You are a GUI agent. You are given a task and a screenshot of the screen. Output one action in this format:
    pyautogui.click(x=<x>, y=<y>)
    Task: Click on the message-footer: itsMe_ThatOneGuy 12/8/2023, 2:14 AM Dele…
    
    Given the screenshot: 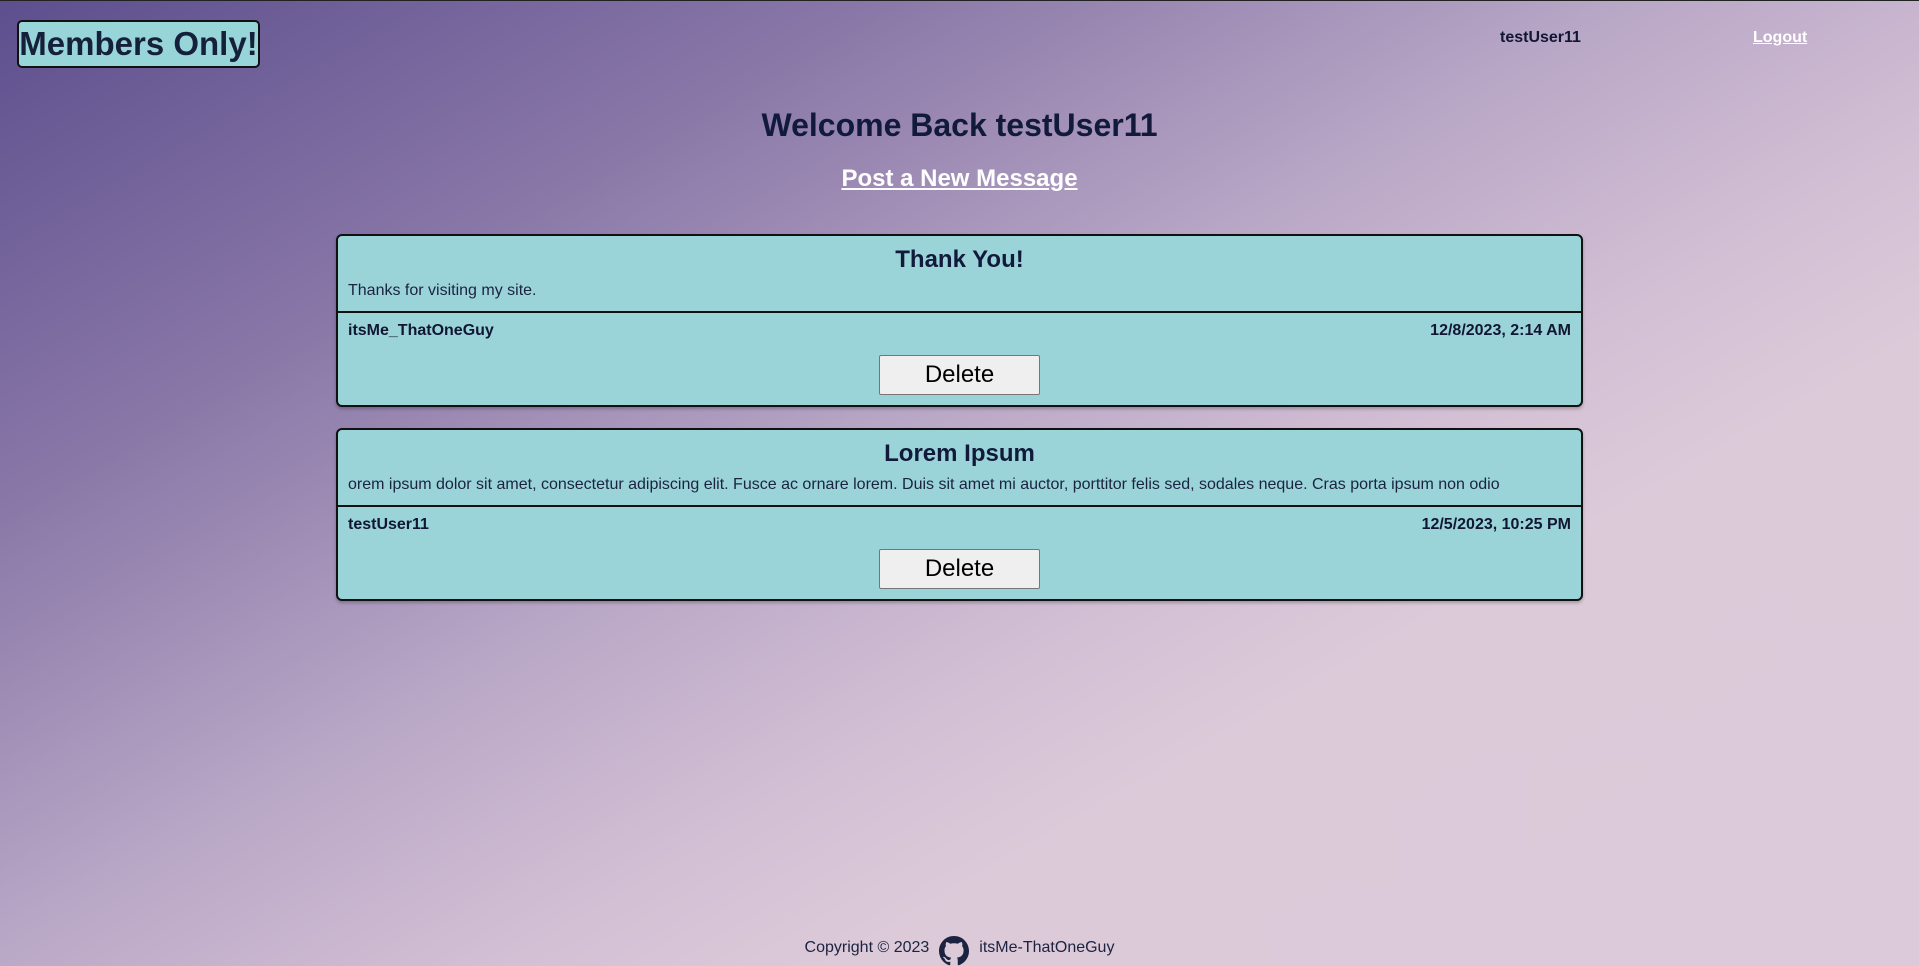 What is the action you would take?
    pyautogui.click(x=959, y=359)
    